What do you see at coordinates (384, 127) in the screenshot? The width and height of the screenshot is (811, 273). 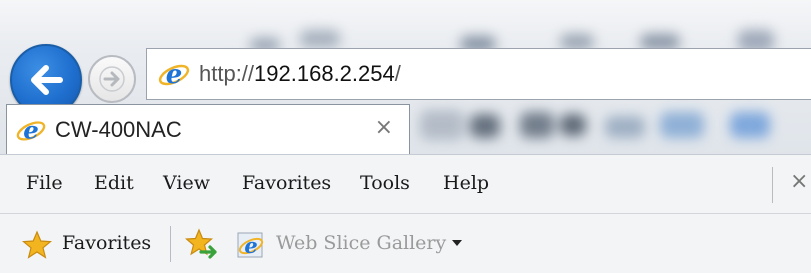 I see `tab-close-icon: ×` at bounding box center [384, 127].